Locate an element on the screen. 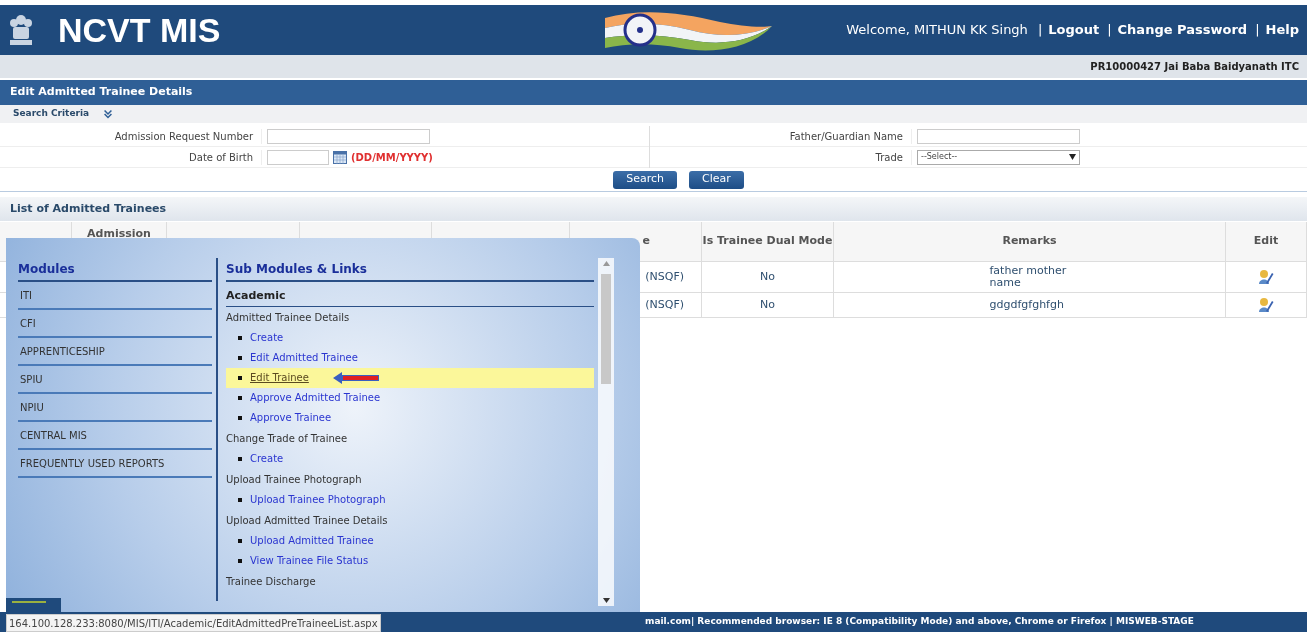  section-title: Edit Admitted Trainee Details is located at coordinates (101, 92).